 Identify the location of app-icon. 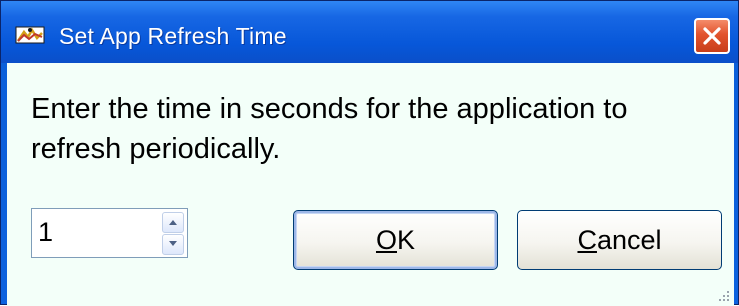
(30, 35).